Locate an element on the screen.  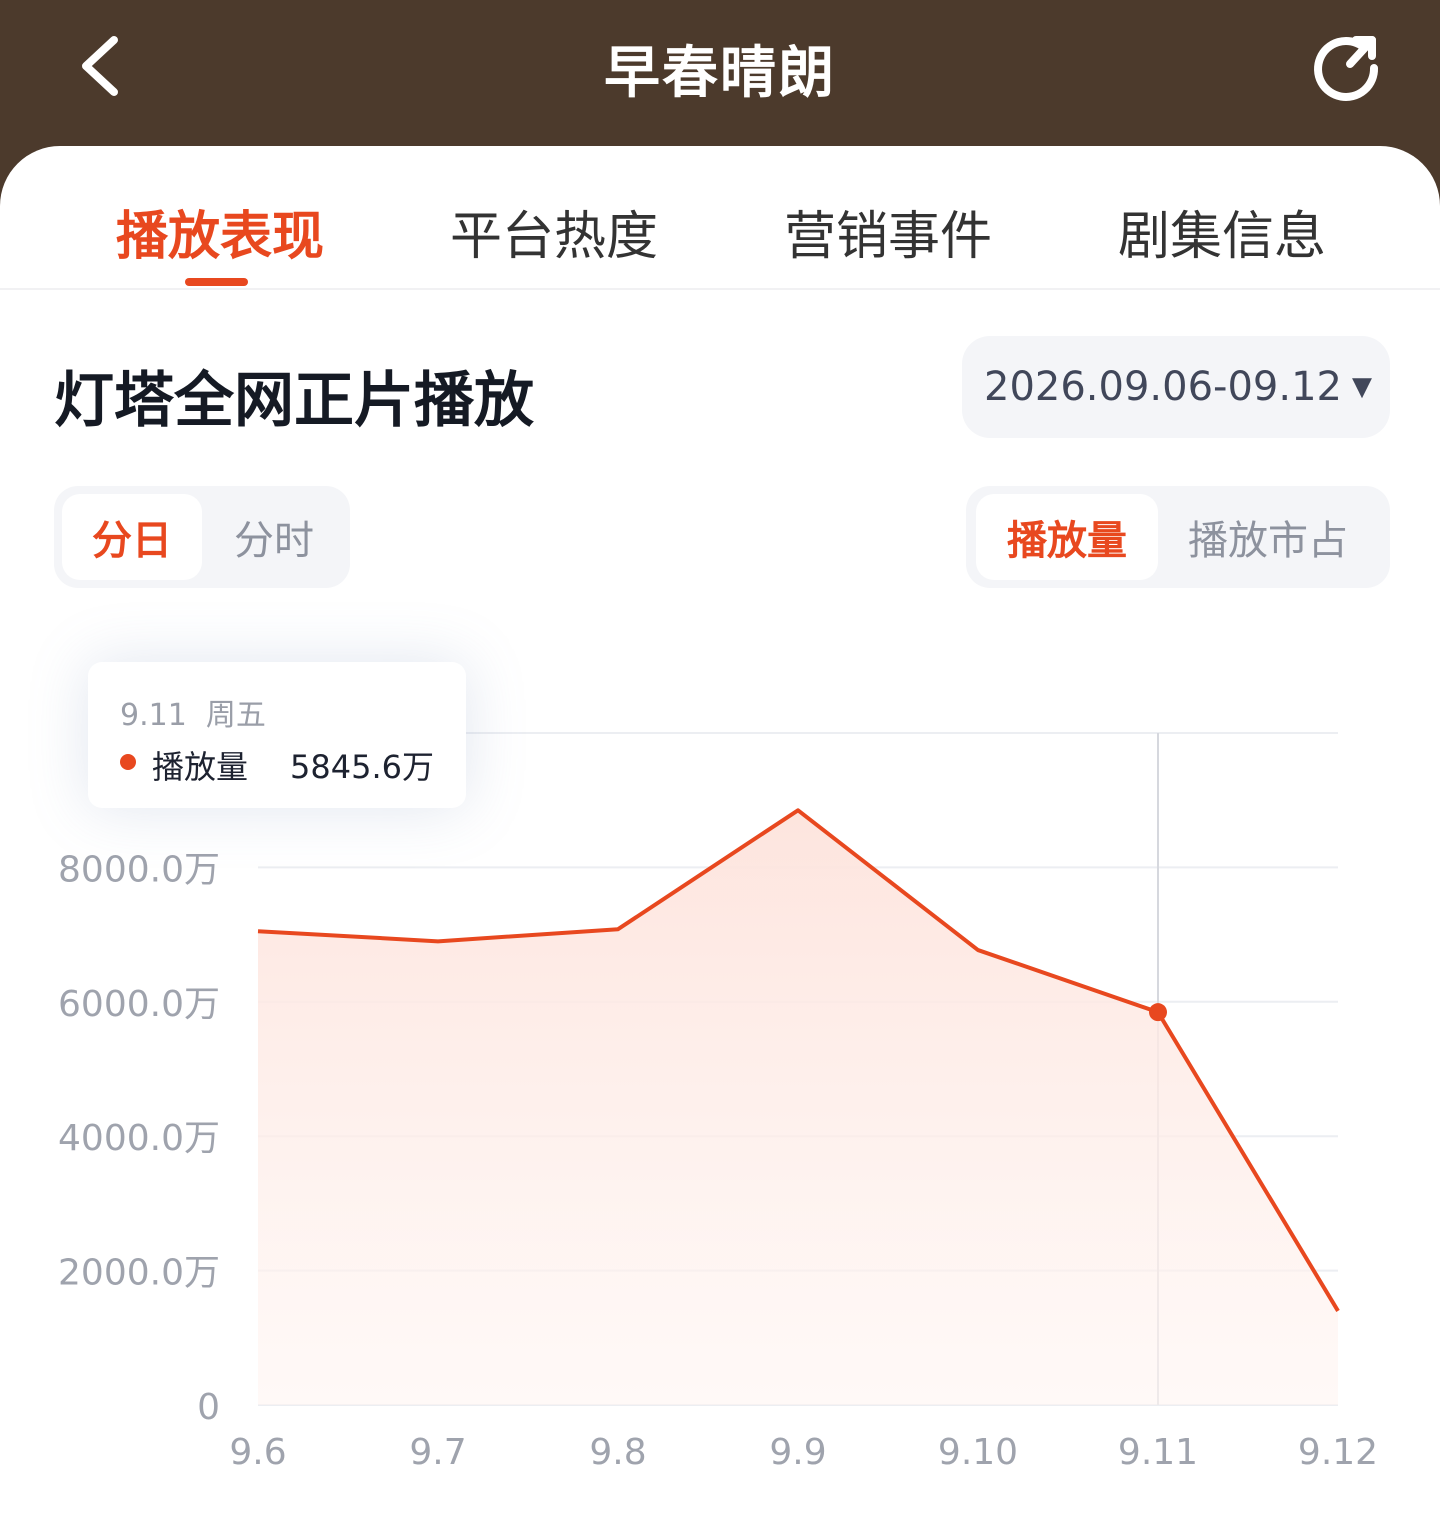
y-tick-label: 6000.0万 is located at coordinates (139, 1004).